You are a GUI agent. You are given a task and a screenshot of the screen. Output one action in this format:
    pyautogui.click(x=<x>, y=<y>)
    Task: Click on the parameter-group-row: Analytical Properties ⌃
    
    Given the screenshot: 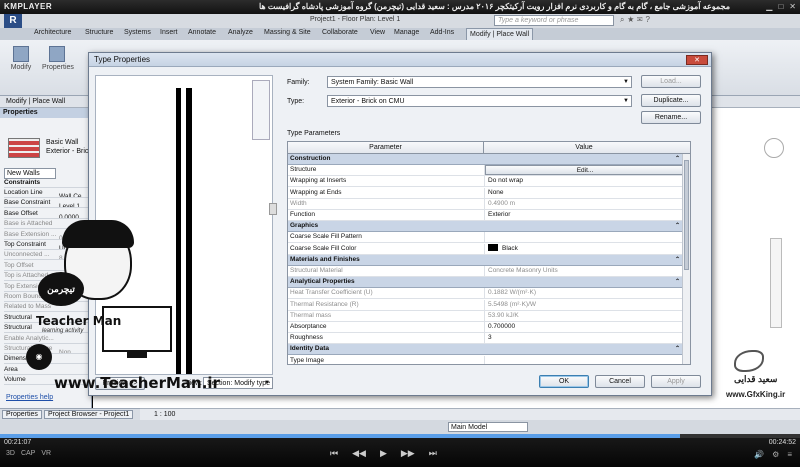 What is the action you would take?
    pyautogui.click(x=486, y=283)
    